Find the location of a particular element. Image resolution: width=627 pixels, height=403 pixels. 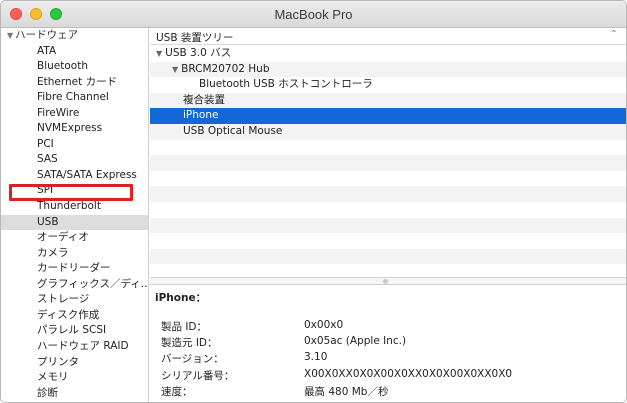

tree-row: 複合装置 is located at coordinates (388, 100).